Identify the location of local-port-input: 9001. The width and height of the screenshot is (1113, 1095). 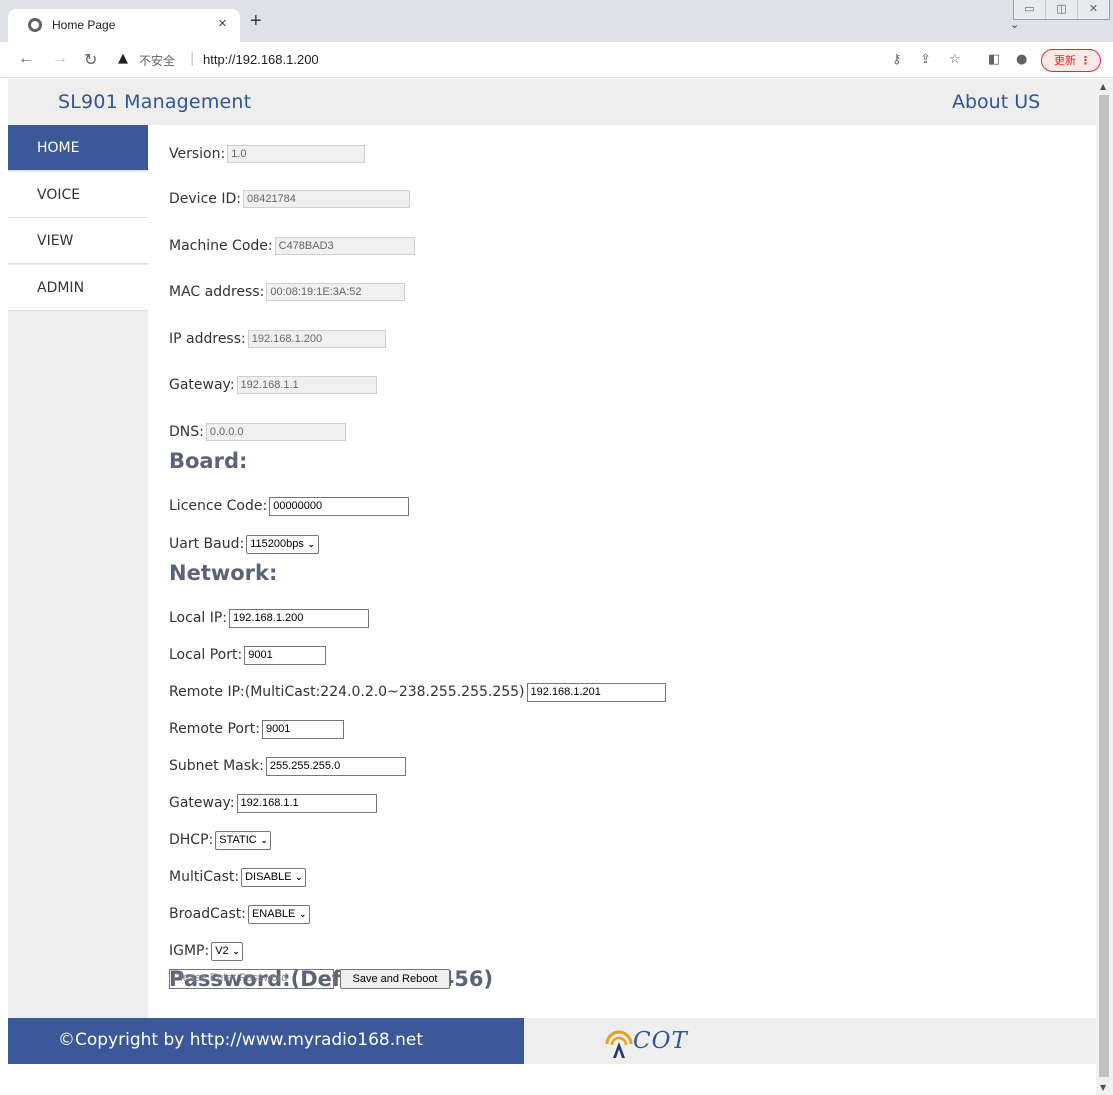
(285, 655).